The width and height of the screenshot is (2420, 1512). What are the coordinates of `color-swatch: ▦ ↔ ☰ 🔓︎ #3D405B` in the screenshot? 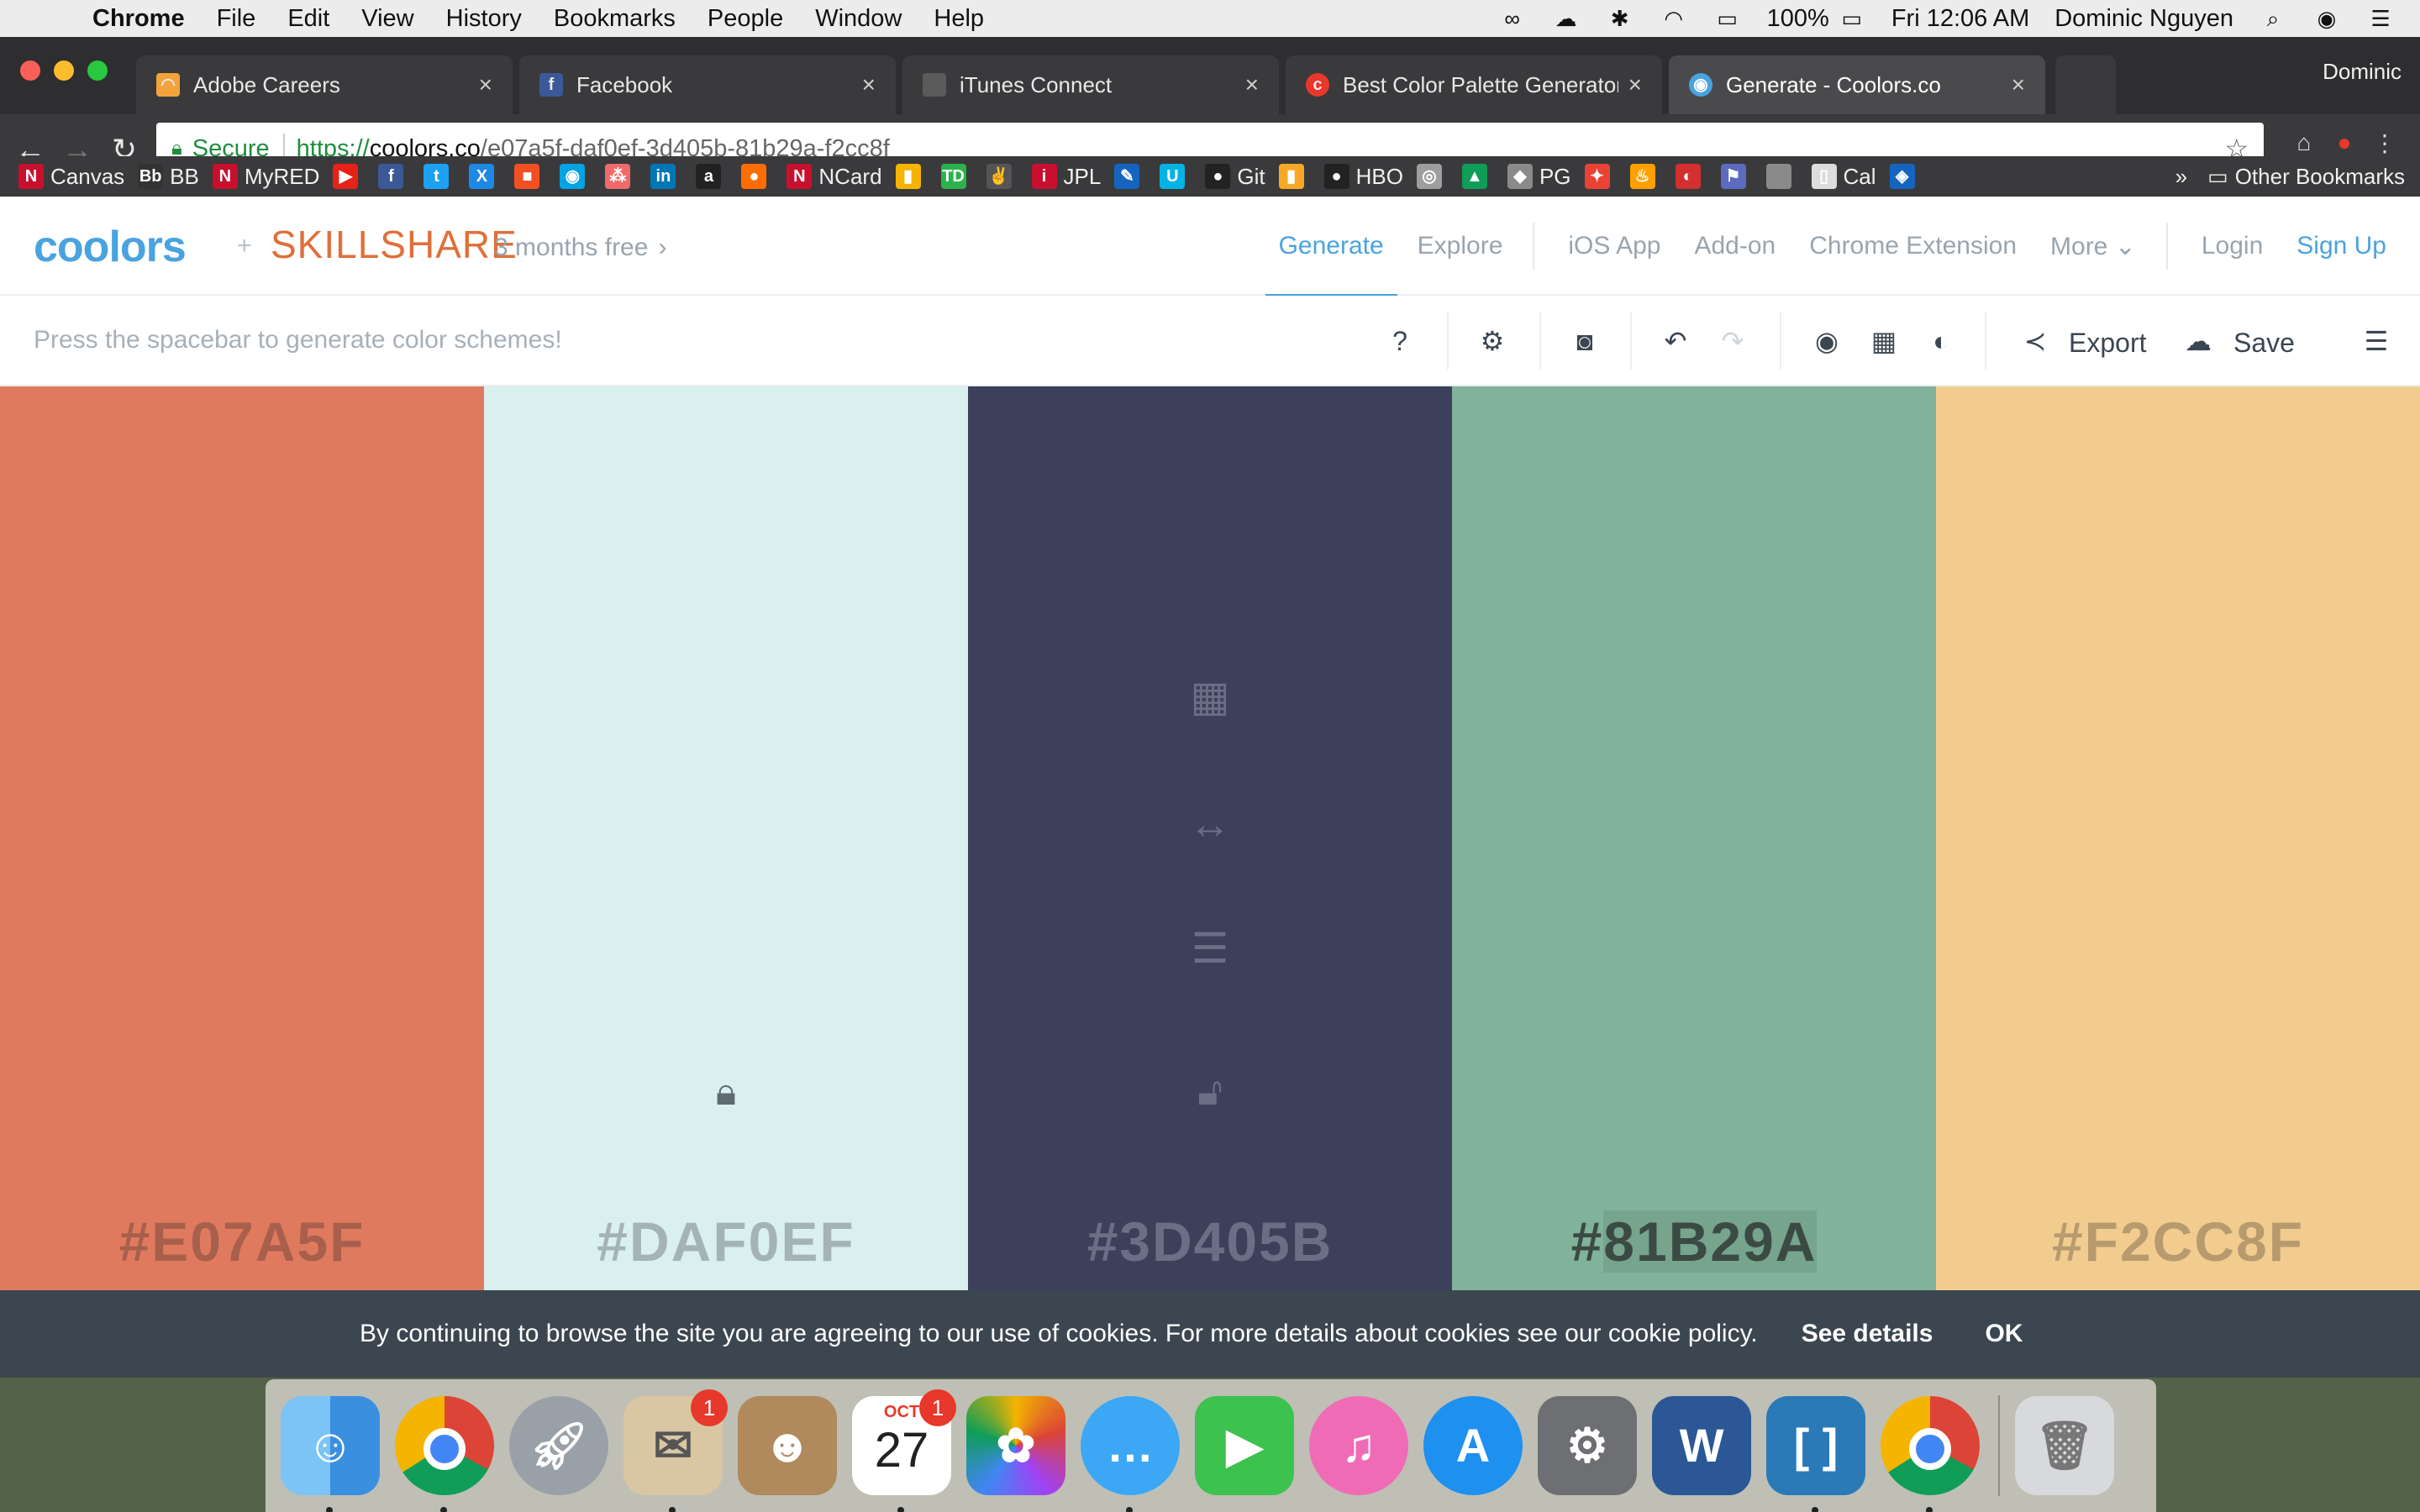 It's located at (1210, 882).